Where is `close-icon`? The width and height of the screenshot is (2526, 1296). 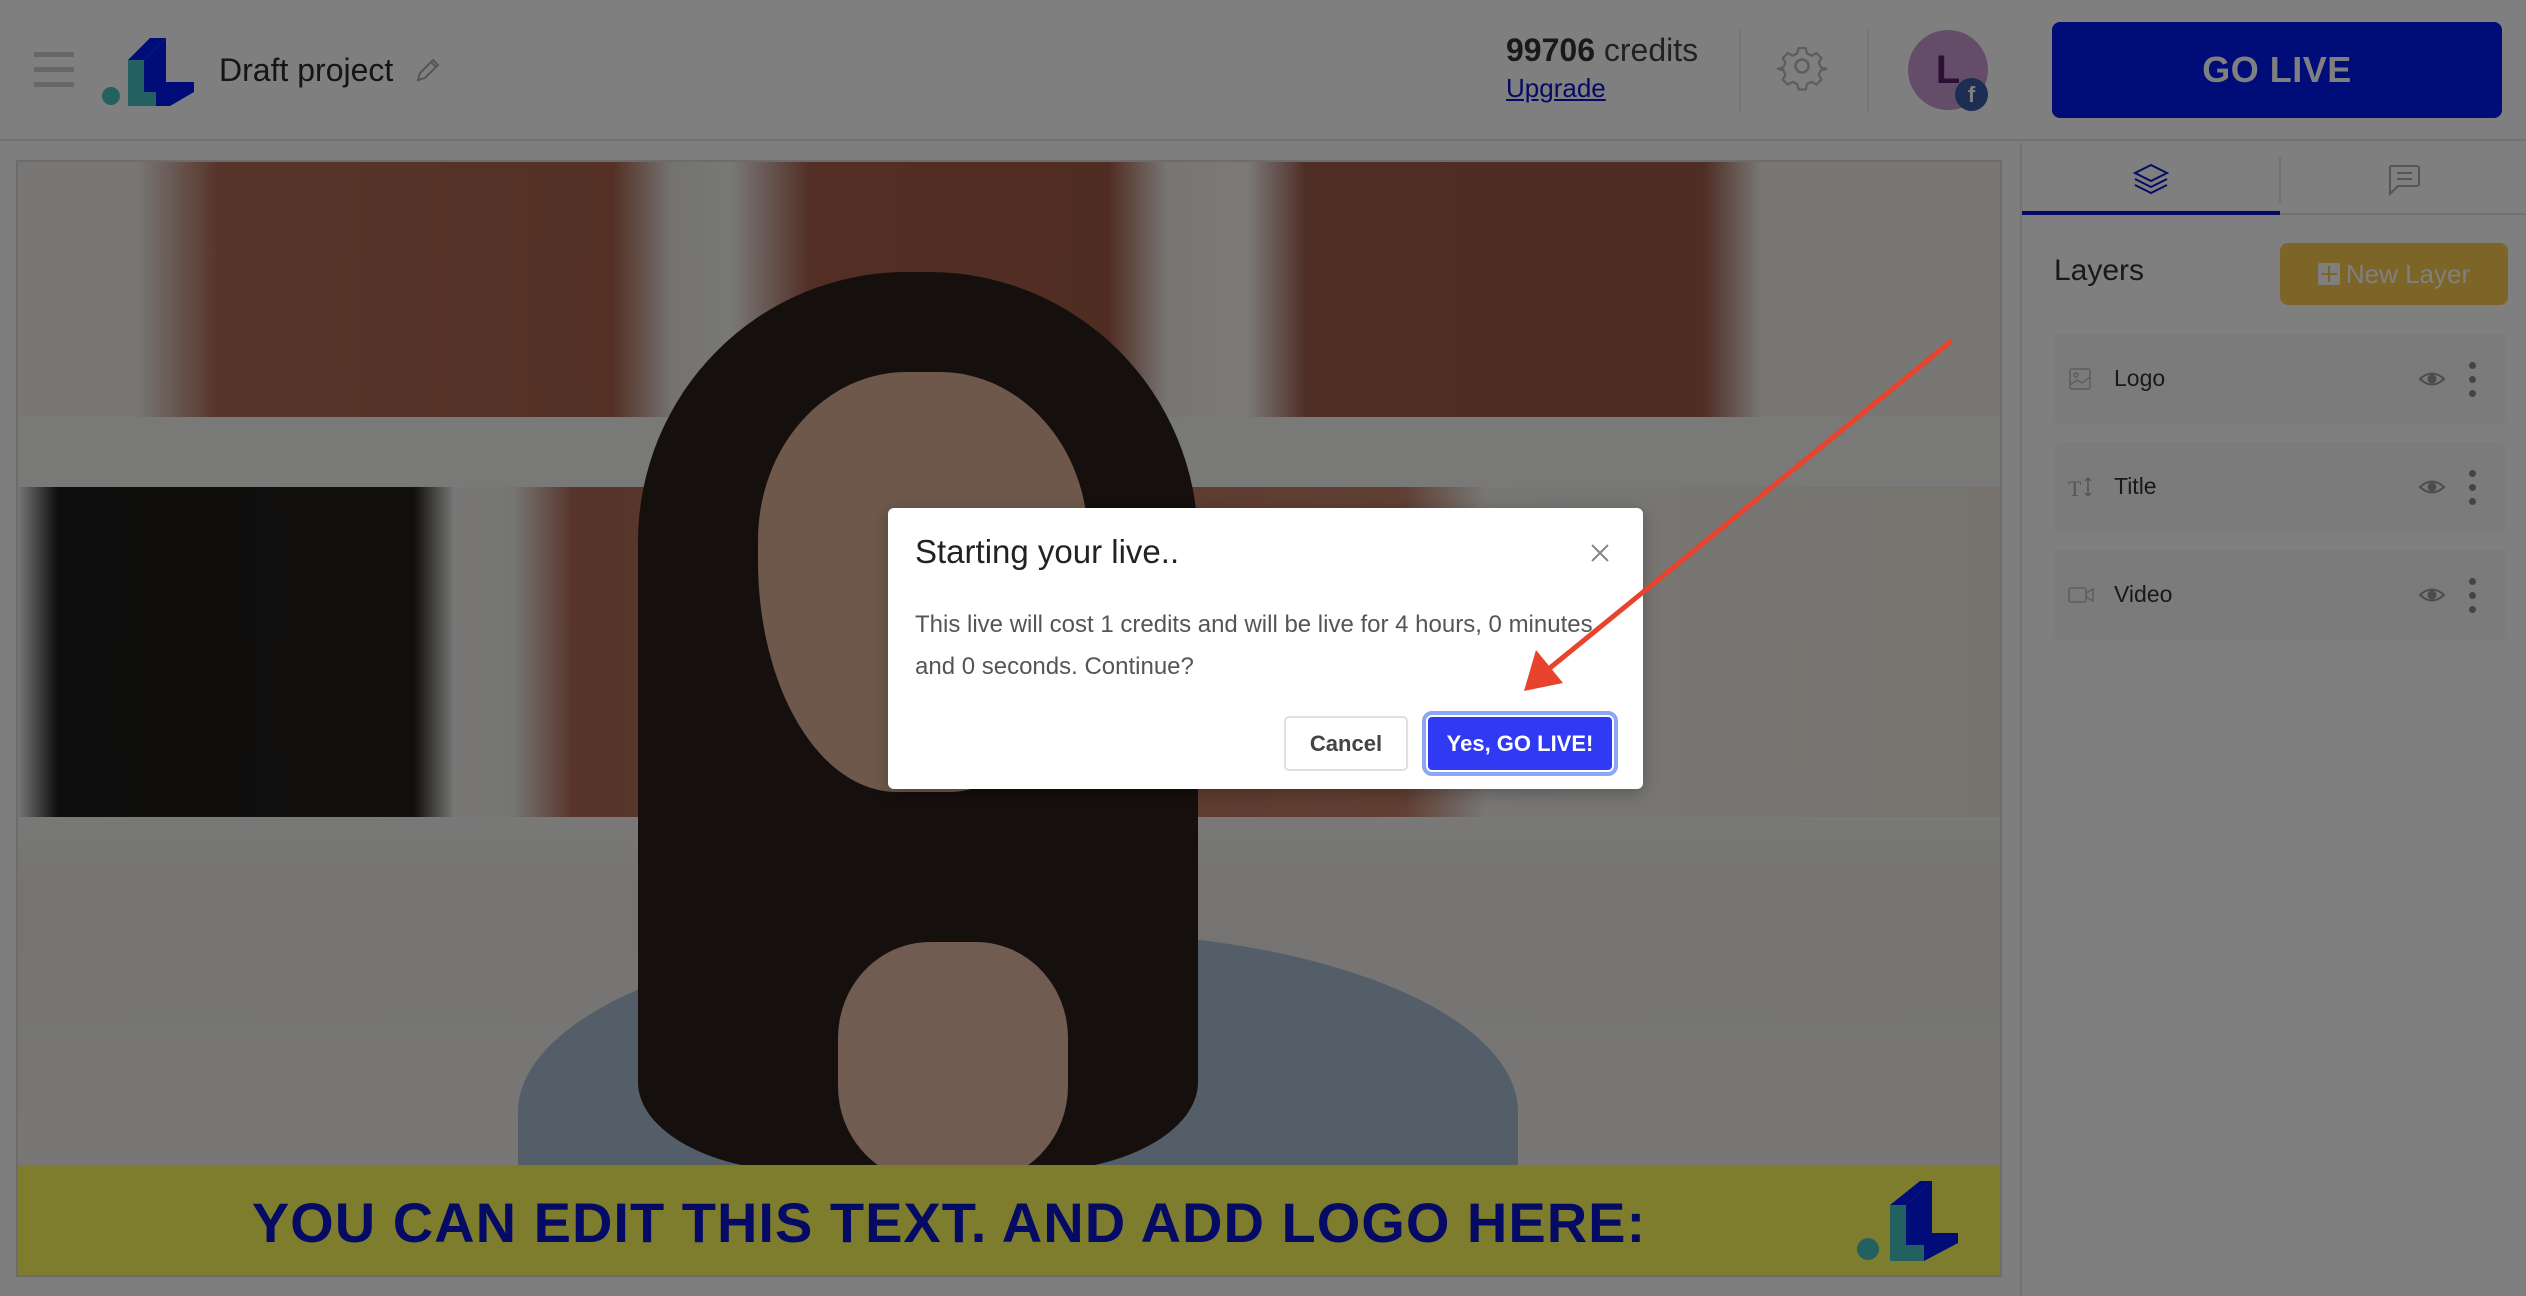 close-icon is located at coordinates (1600, 553).